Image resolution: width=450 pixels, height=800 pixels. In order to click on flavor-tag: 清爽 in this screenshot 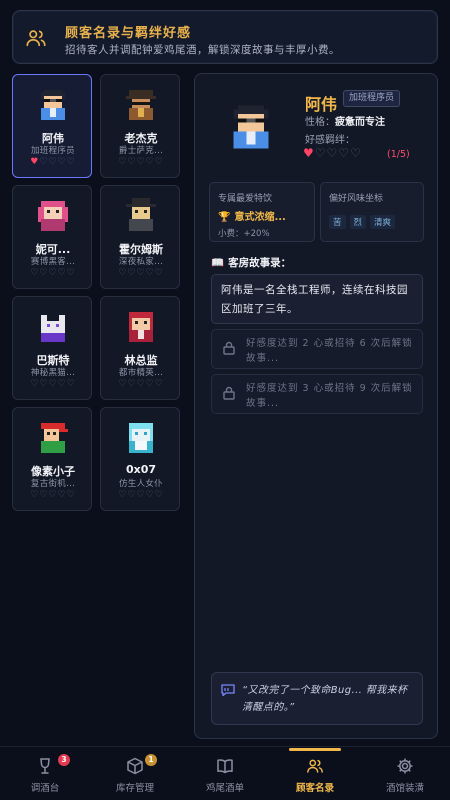, I will do `click(383, 222)`.